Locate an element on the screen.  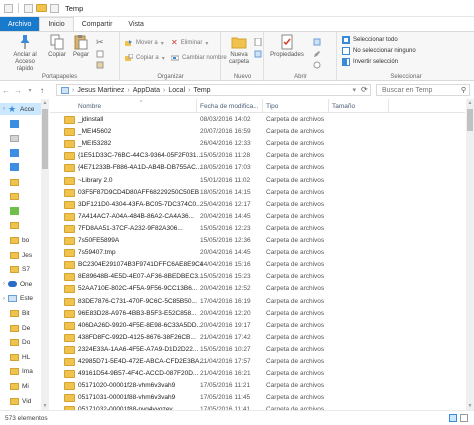
up-arrow-icon: ↑ is located at coordinates (42, 90).